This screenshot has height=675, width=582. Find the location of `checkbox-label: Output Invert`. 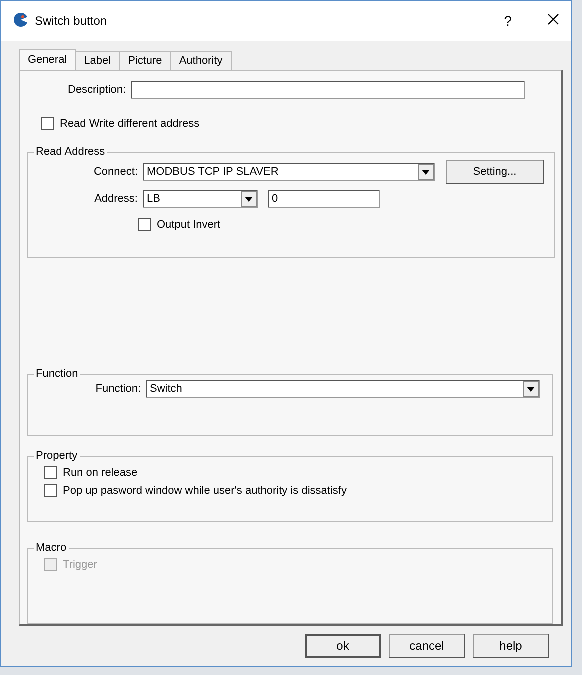

checkbox-label: Output Invert is located at coordinates (189, 224).